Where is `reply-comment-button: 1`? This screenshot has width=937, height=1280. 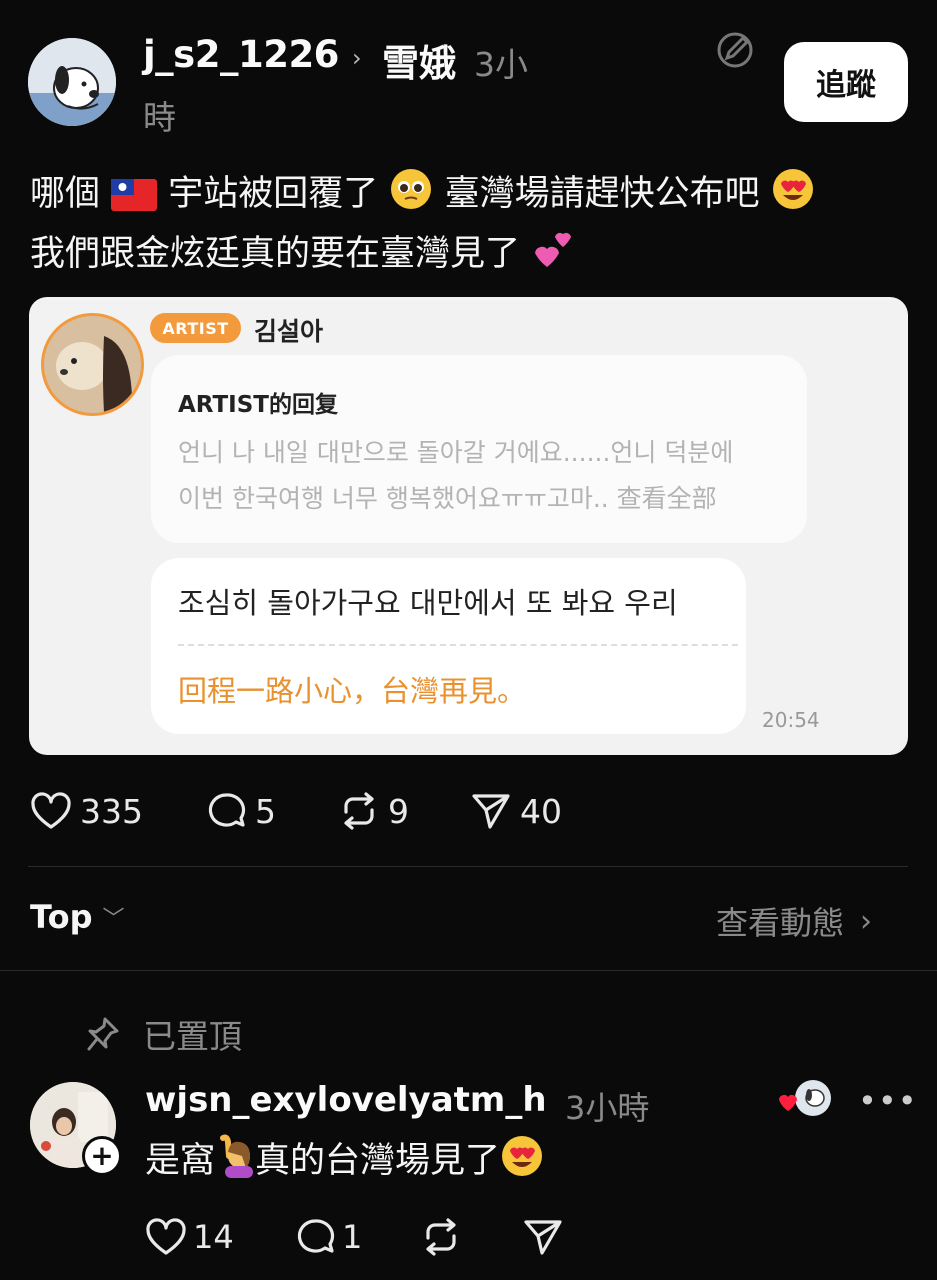 reply-comment-button: 1 is located at coordinates (328, 1237).